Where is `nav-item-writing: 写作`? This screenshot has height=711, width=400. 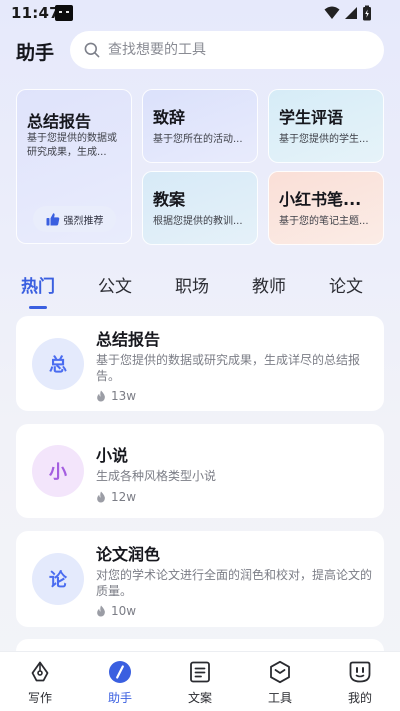 nav-item-writing: 写作 is located at coordinates (40, 681).